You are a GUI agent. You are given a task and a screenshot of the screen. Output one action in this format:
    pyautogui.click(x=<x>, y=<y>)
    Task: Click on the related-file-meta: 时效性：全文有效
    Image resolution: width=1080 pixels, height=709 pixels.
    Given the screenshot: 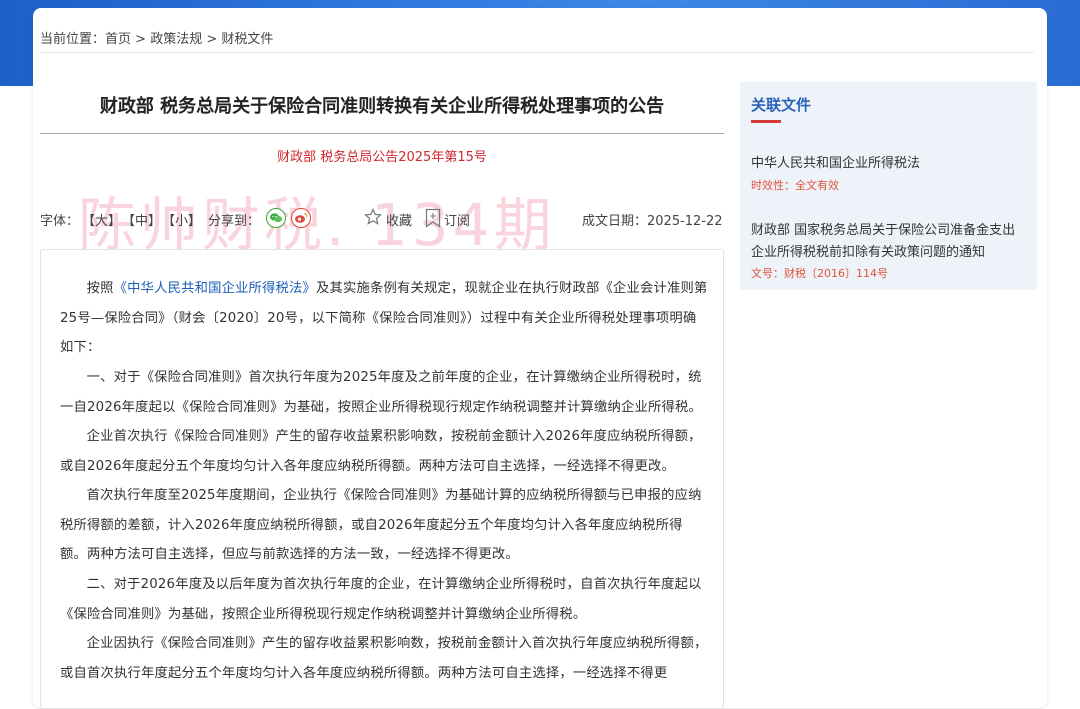 What is the action you would take?
    pyautogui.click(x=795, y=185)
    